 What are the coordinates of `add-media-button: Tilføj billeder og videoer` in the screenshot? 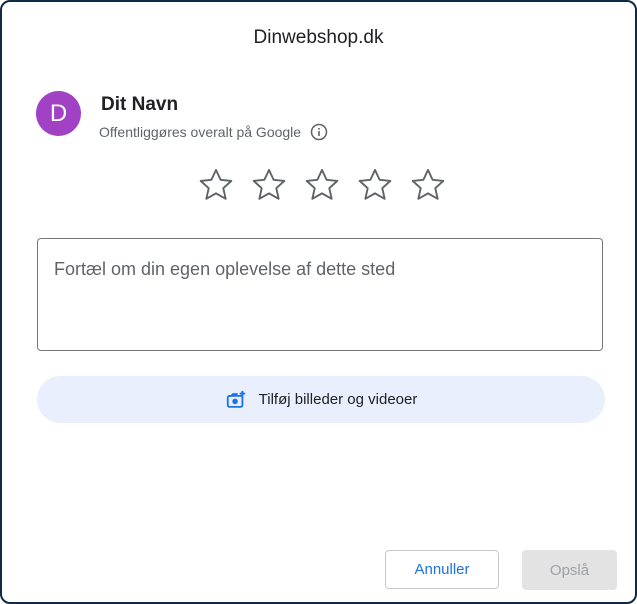 It's located at (321, 399).